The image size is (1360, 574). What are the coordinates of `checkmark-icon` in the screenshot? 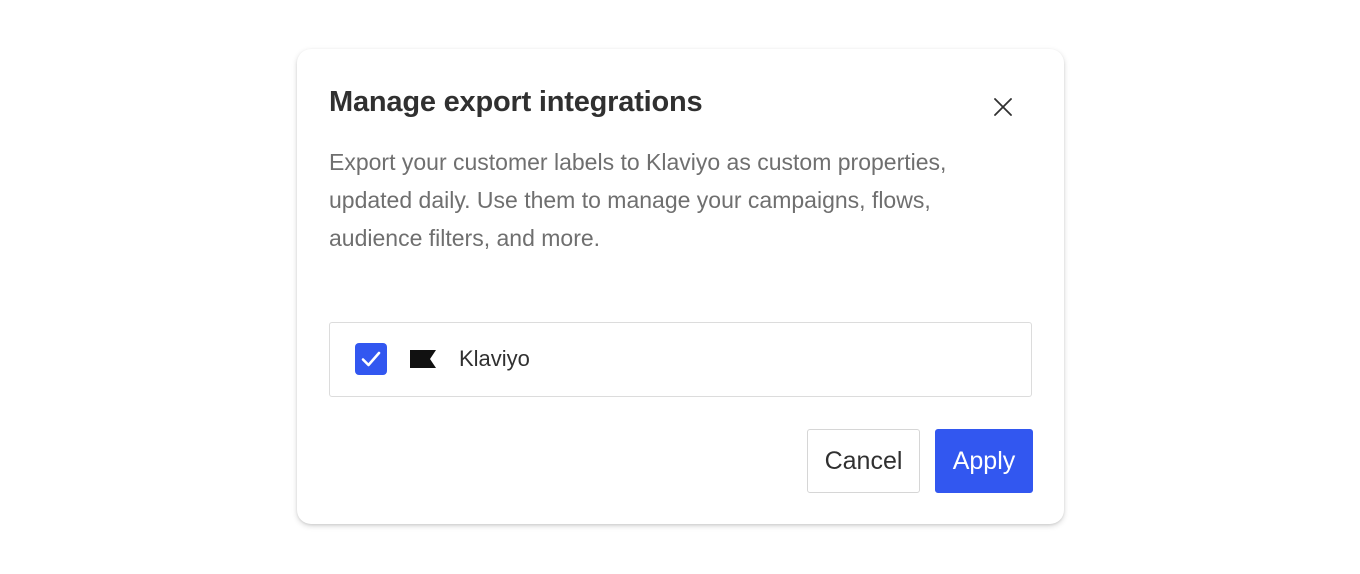 It's located at (371, 359).